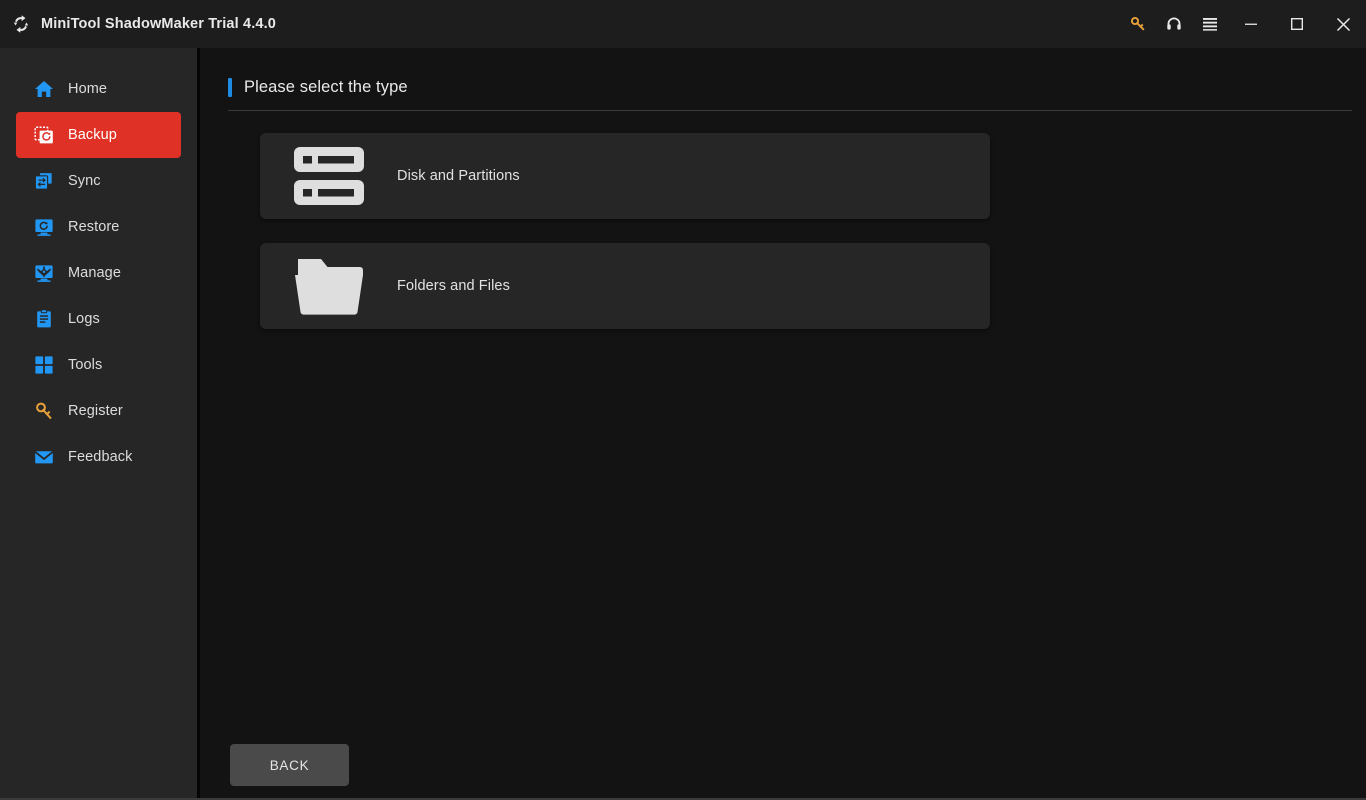  Describe the element at coordinates (43, 457) in the screenshot. I see `envelope-icon` at that location.